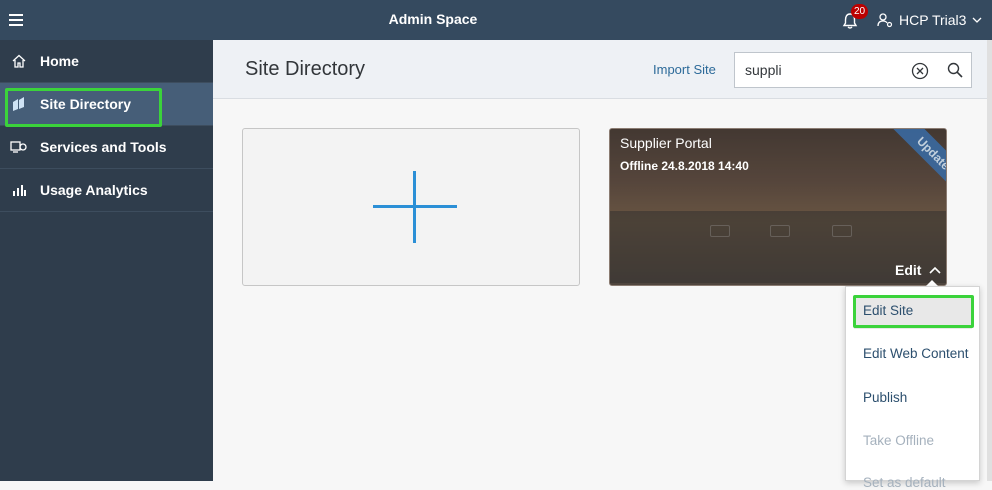 The image size is (992, 490). What do you see at coordinates (305, 69) in the screenshot?
I see `page-title: Site Directory` at bounding box center [305, 69].